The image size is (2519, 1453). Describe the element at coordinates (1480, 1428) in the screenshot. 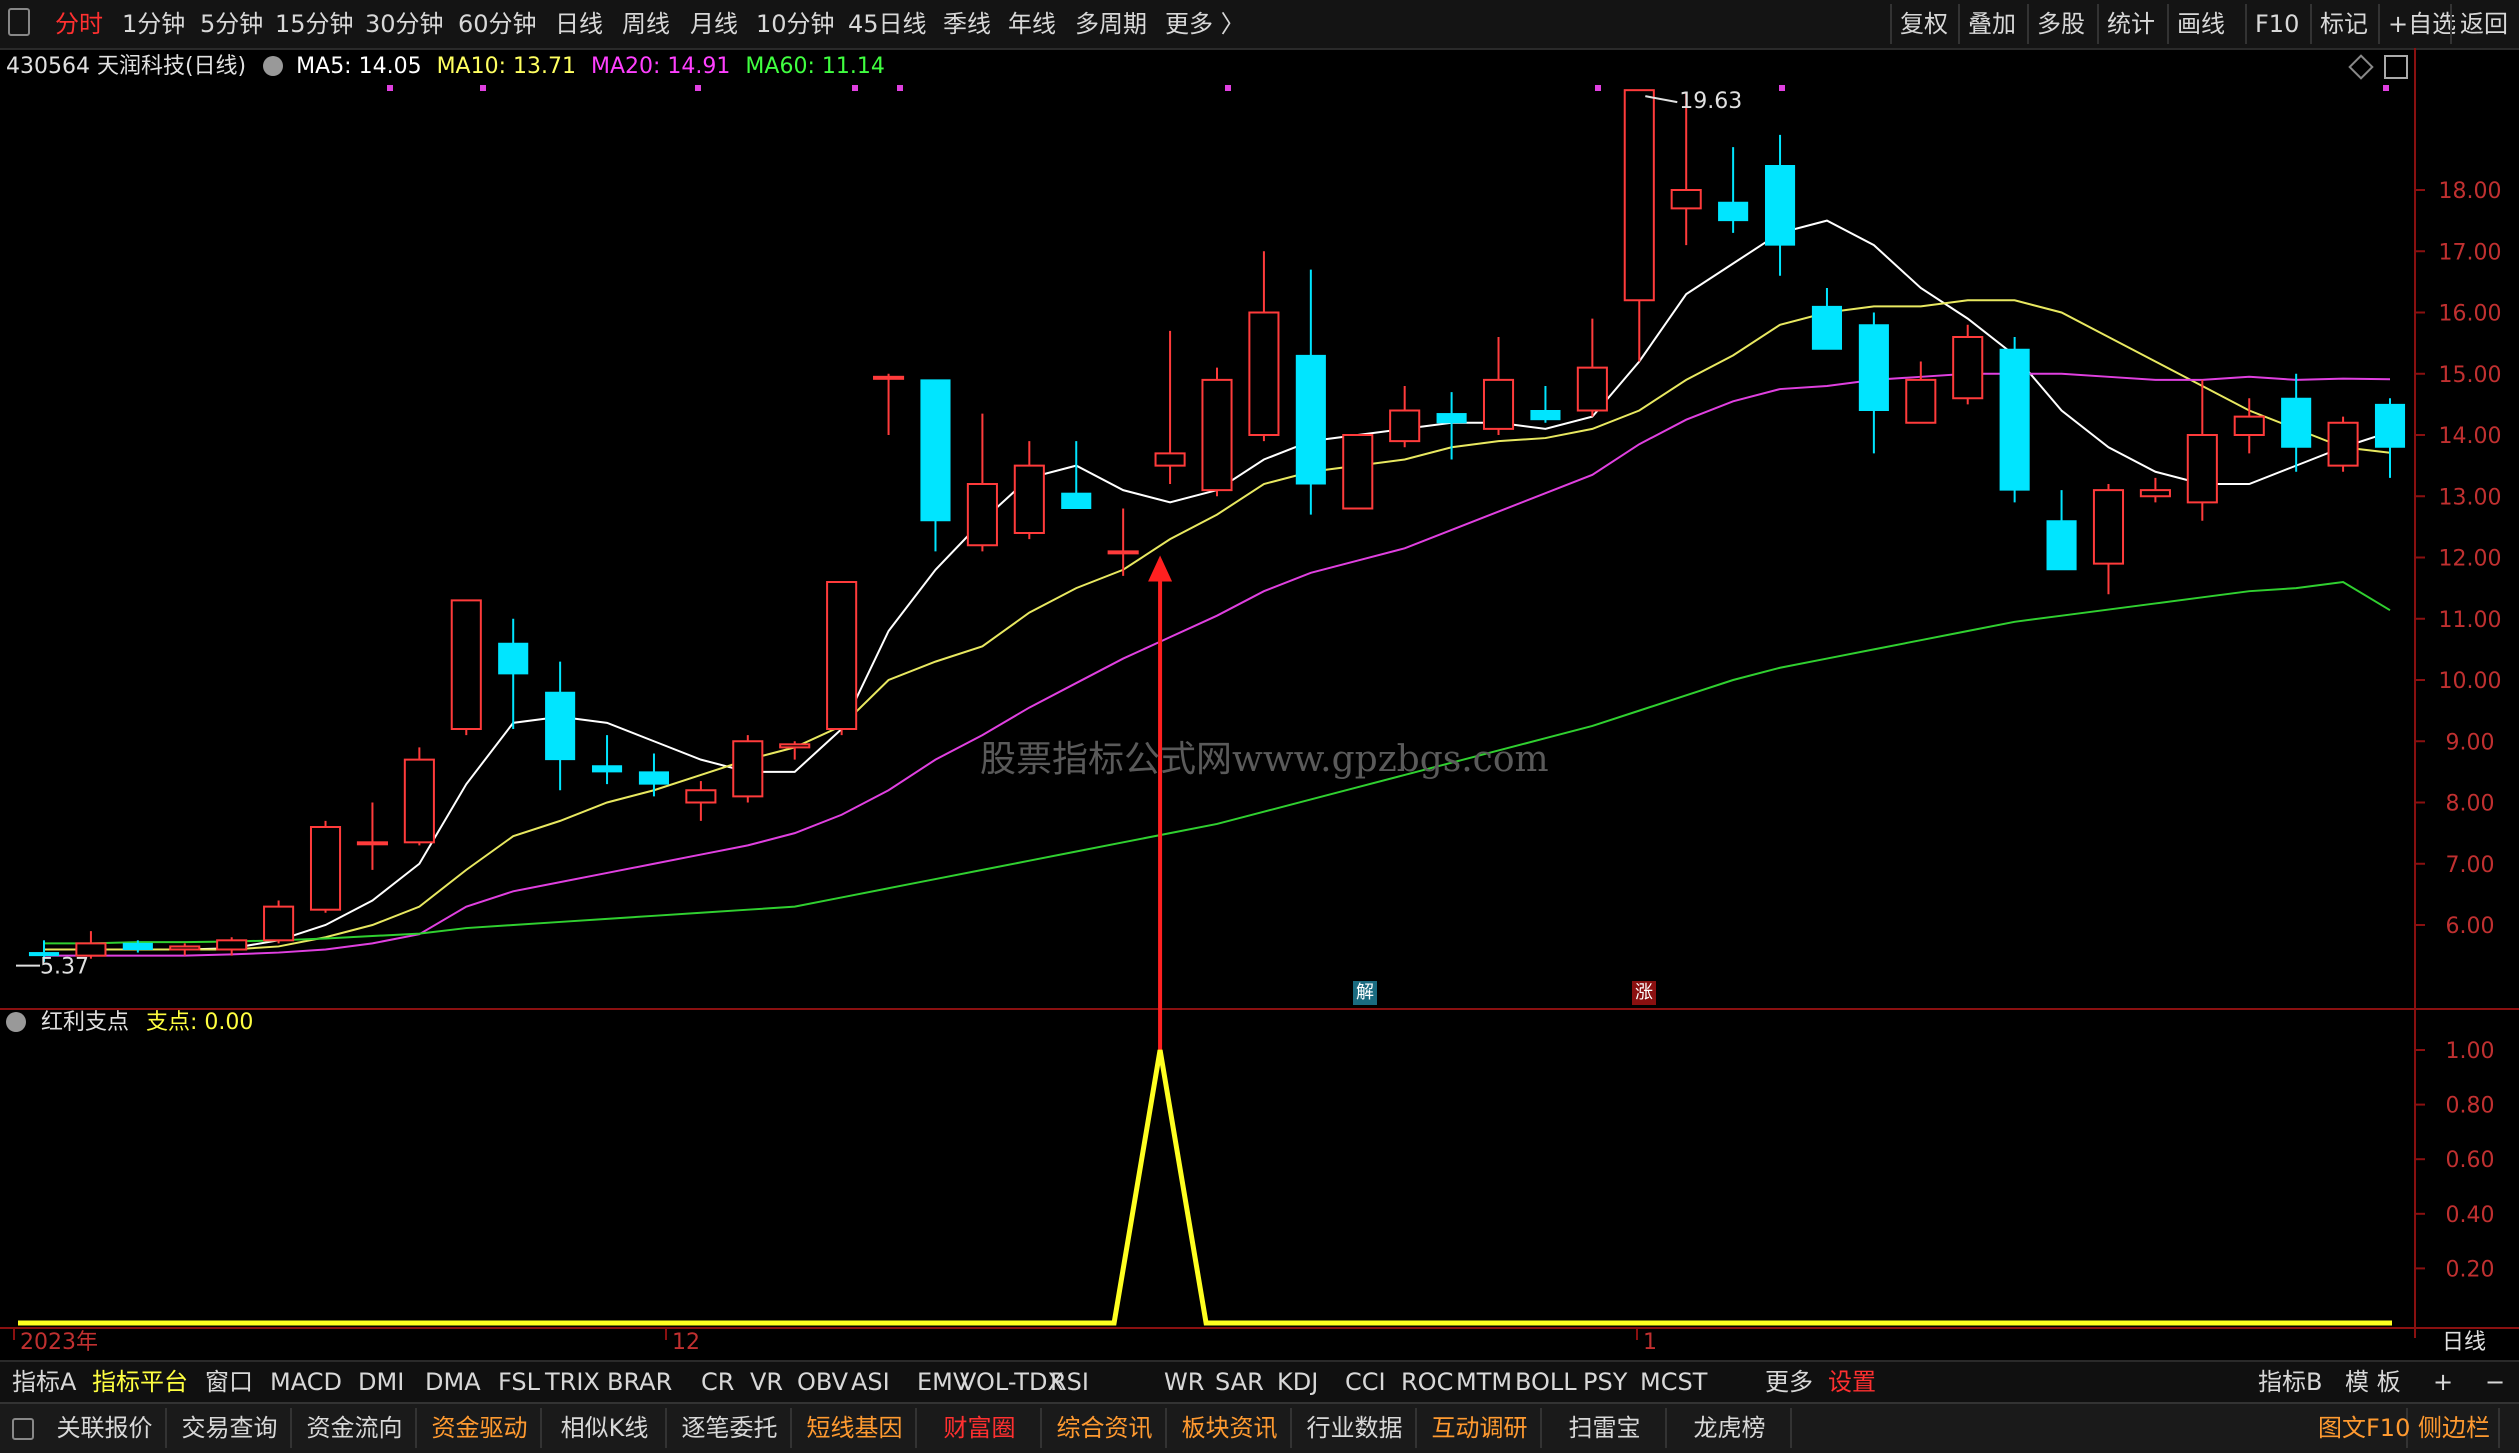

I see `bottom-button-11: 互动调研` at that location.